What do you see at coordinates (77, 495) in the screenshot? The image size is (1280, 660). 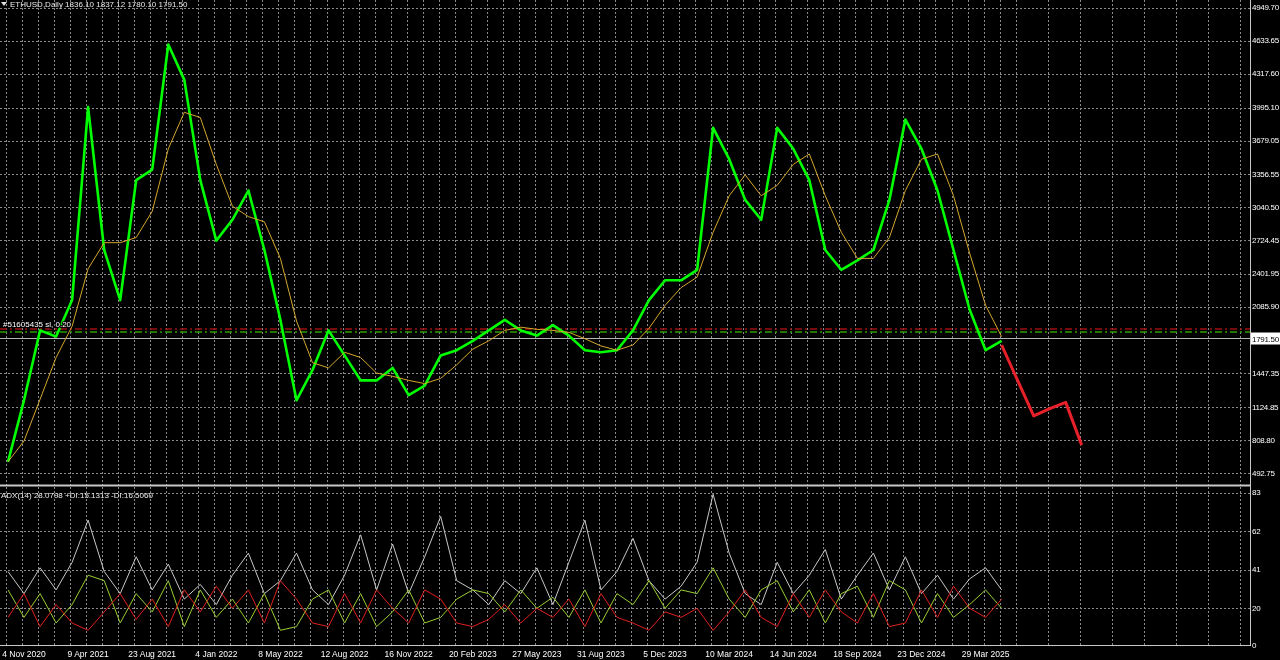 I see `indicator-label: ADX(14) 28.0798 +DI:15.1313 -DI:16.5060` at bounding box center [77, 495].